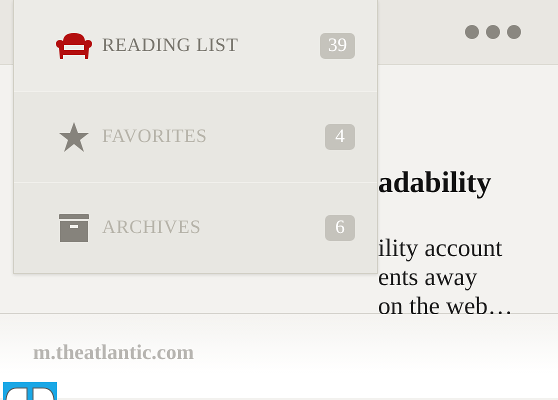 Image resolution: width=558 pixels, height=400 pixels. What do you see at coordinates (213, 137) in the screenshot?
I see `menu-item-label: FAVORITES` at bounding box center [213, 137].